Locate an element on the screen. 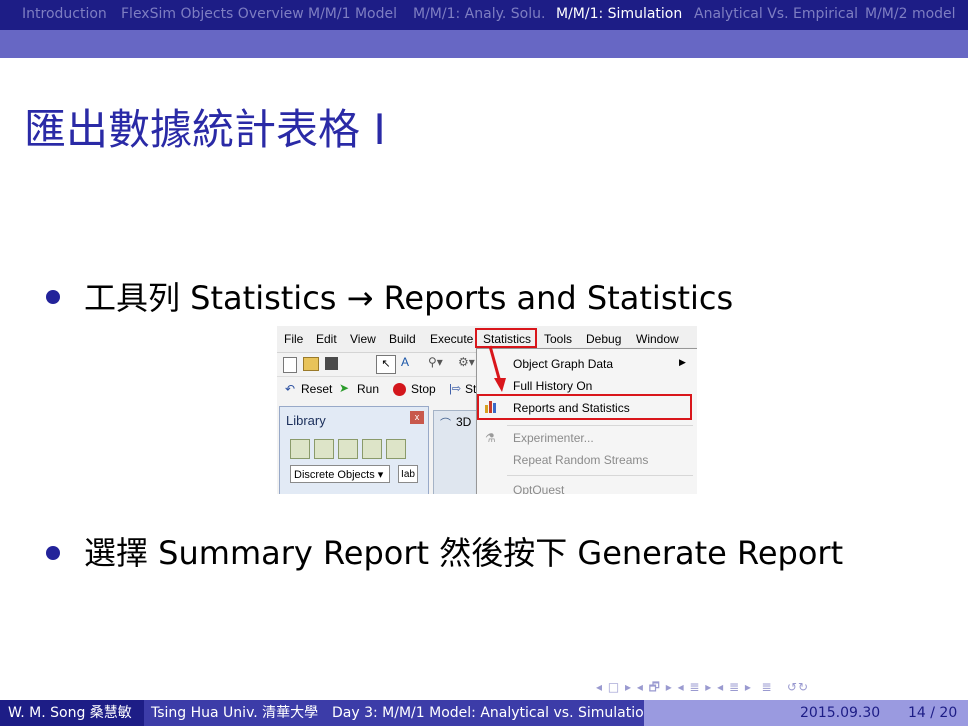 The image size is (968, 726). menu-item-reports-and-statistics: Reports and Statistics is located at coordinates (571, 408).